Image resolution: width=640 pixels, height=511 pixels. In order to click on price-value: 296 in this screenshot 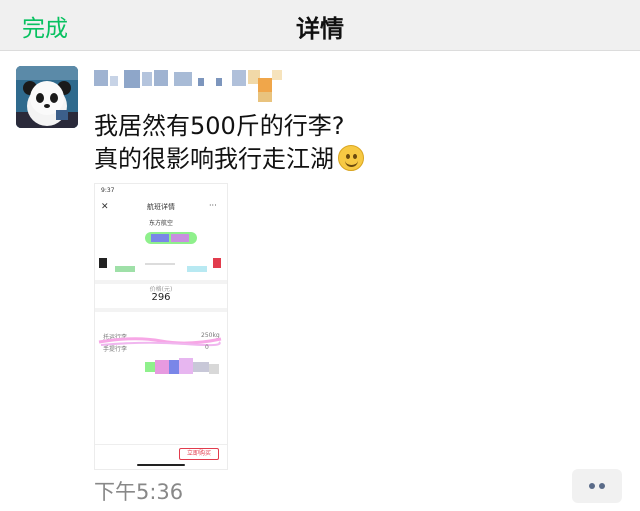, I will do `click(161, 297)`.